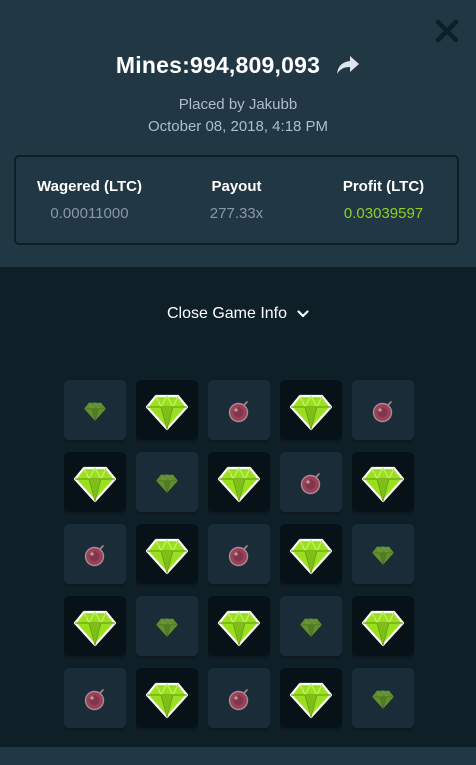  Describe the element at coordinates (383, 186) in the screenshot. I see `stat-label: Profit (LTC)` at that location.